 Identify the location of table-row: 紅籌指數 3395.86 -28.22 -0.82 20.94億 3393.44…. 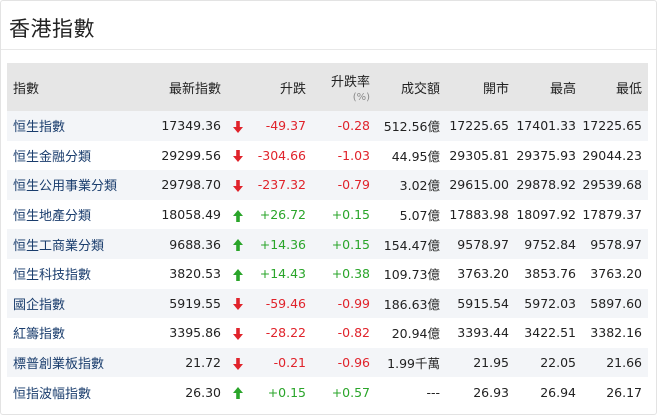
(327, 333).